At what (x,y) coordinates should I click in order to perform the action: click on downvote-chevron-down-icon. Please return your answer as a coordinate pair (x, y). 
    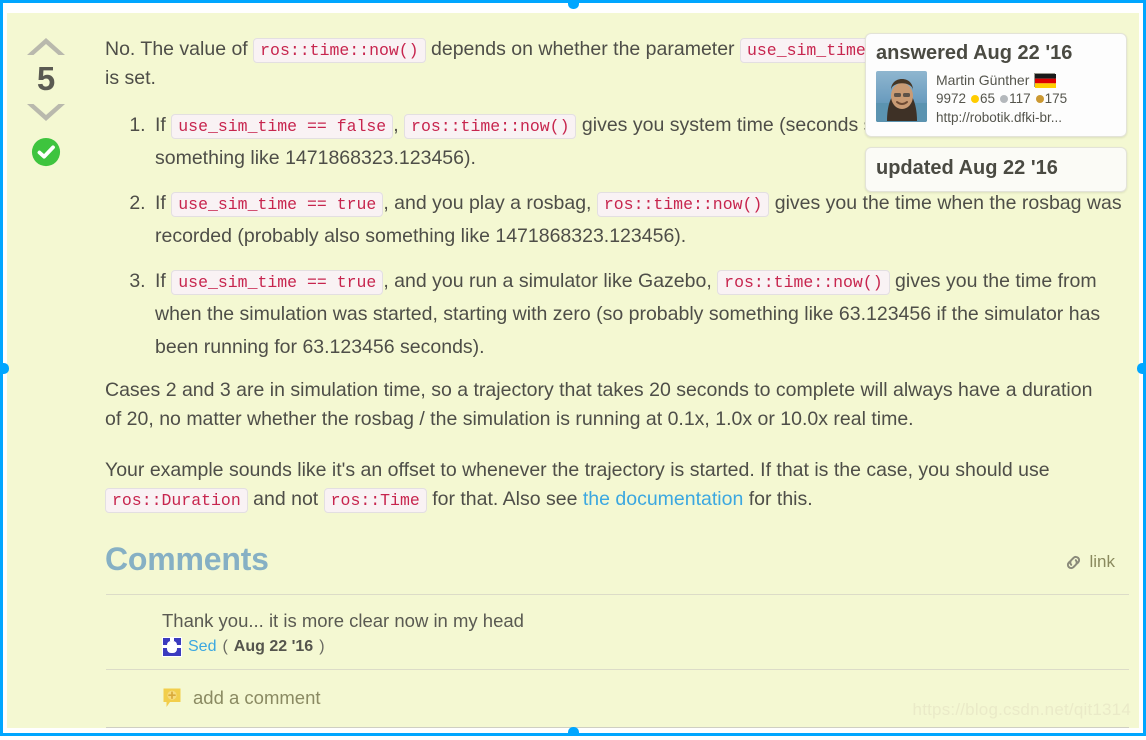
    Looking at the image, I should click on (46, 113).